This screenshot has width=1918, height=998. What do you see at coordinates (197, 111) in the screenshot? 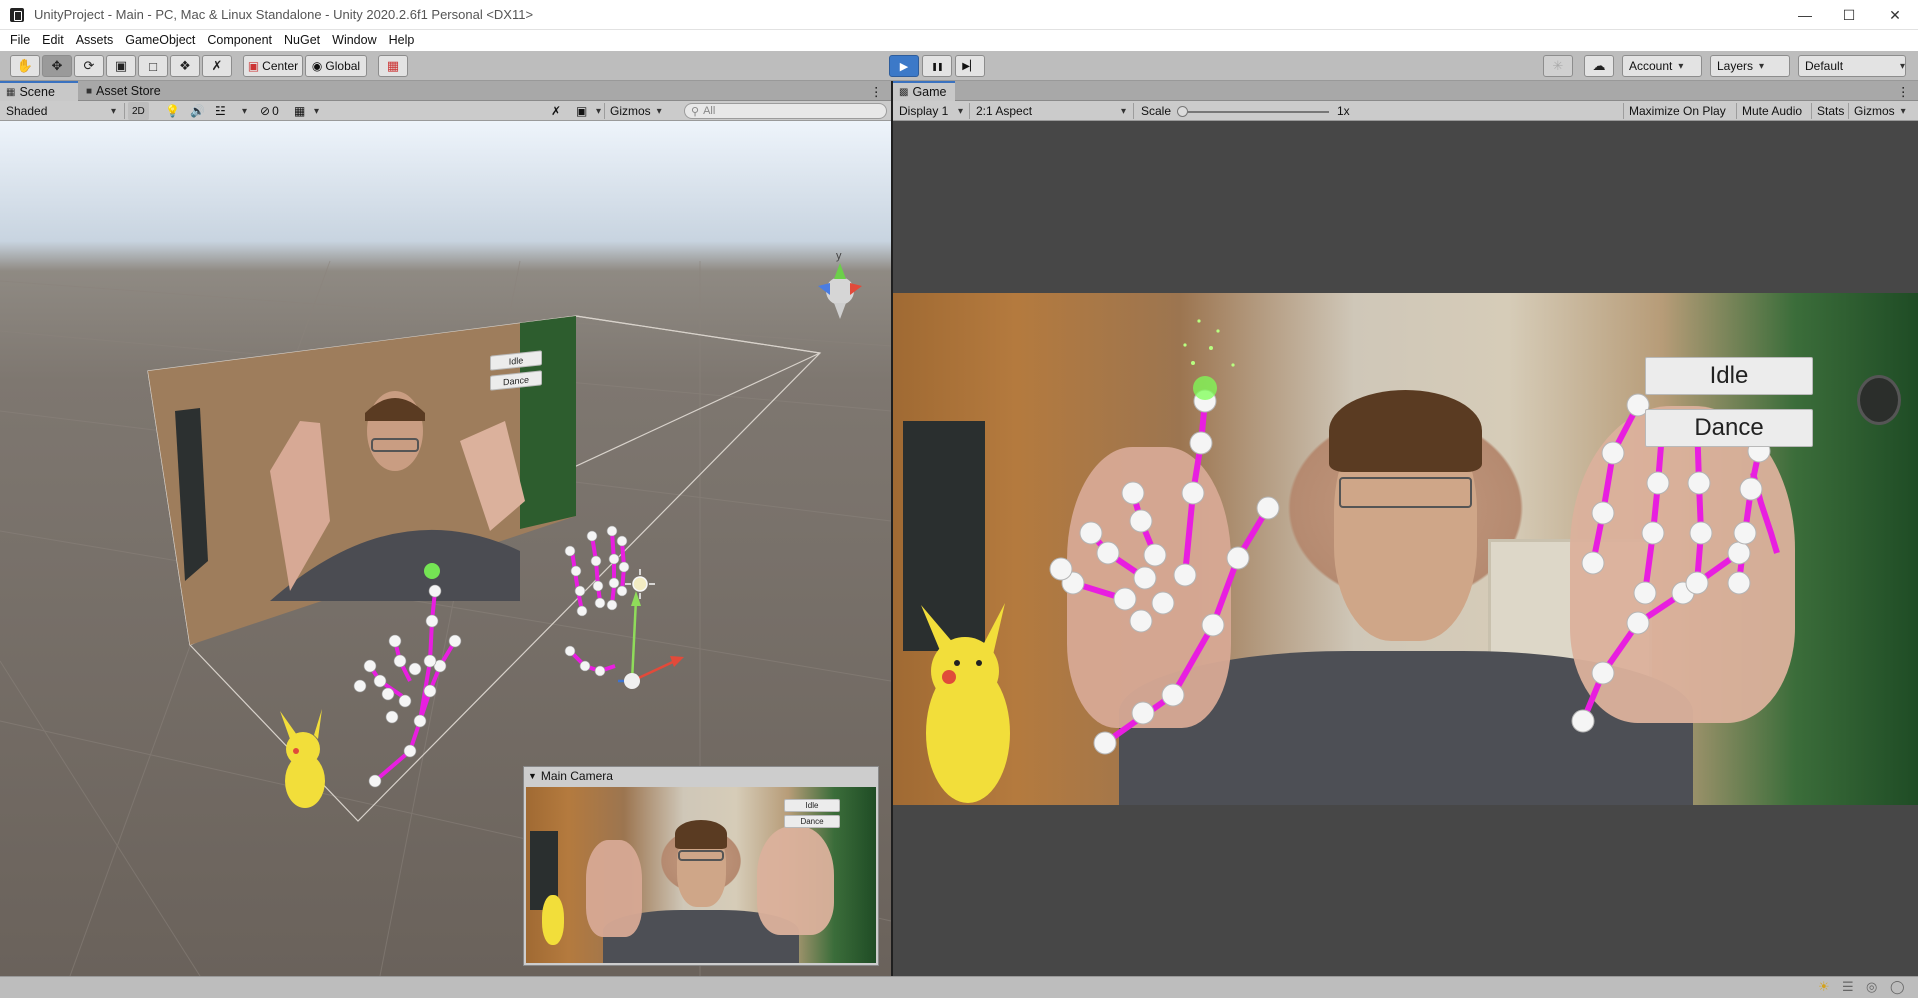
I see `audio-toggle: 🔊` at bounding box center [197, 111].